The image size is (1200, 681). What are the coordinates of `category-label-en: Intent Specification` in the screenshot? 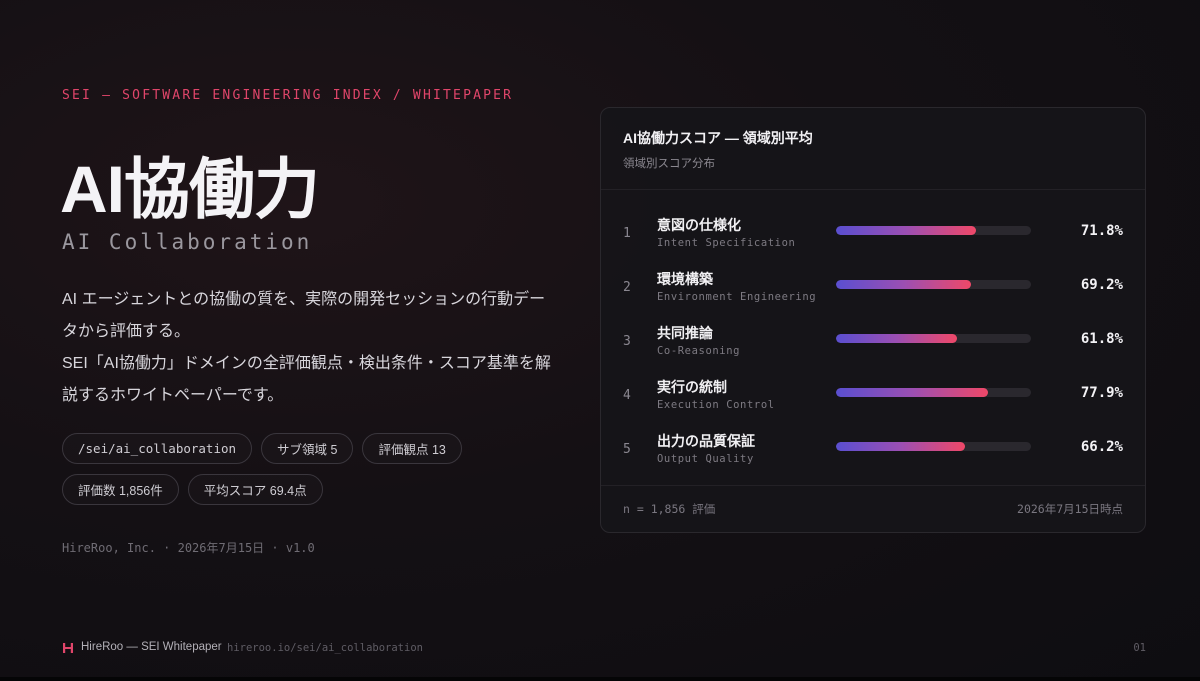 It's located at (726, 243).